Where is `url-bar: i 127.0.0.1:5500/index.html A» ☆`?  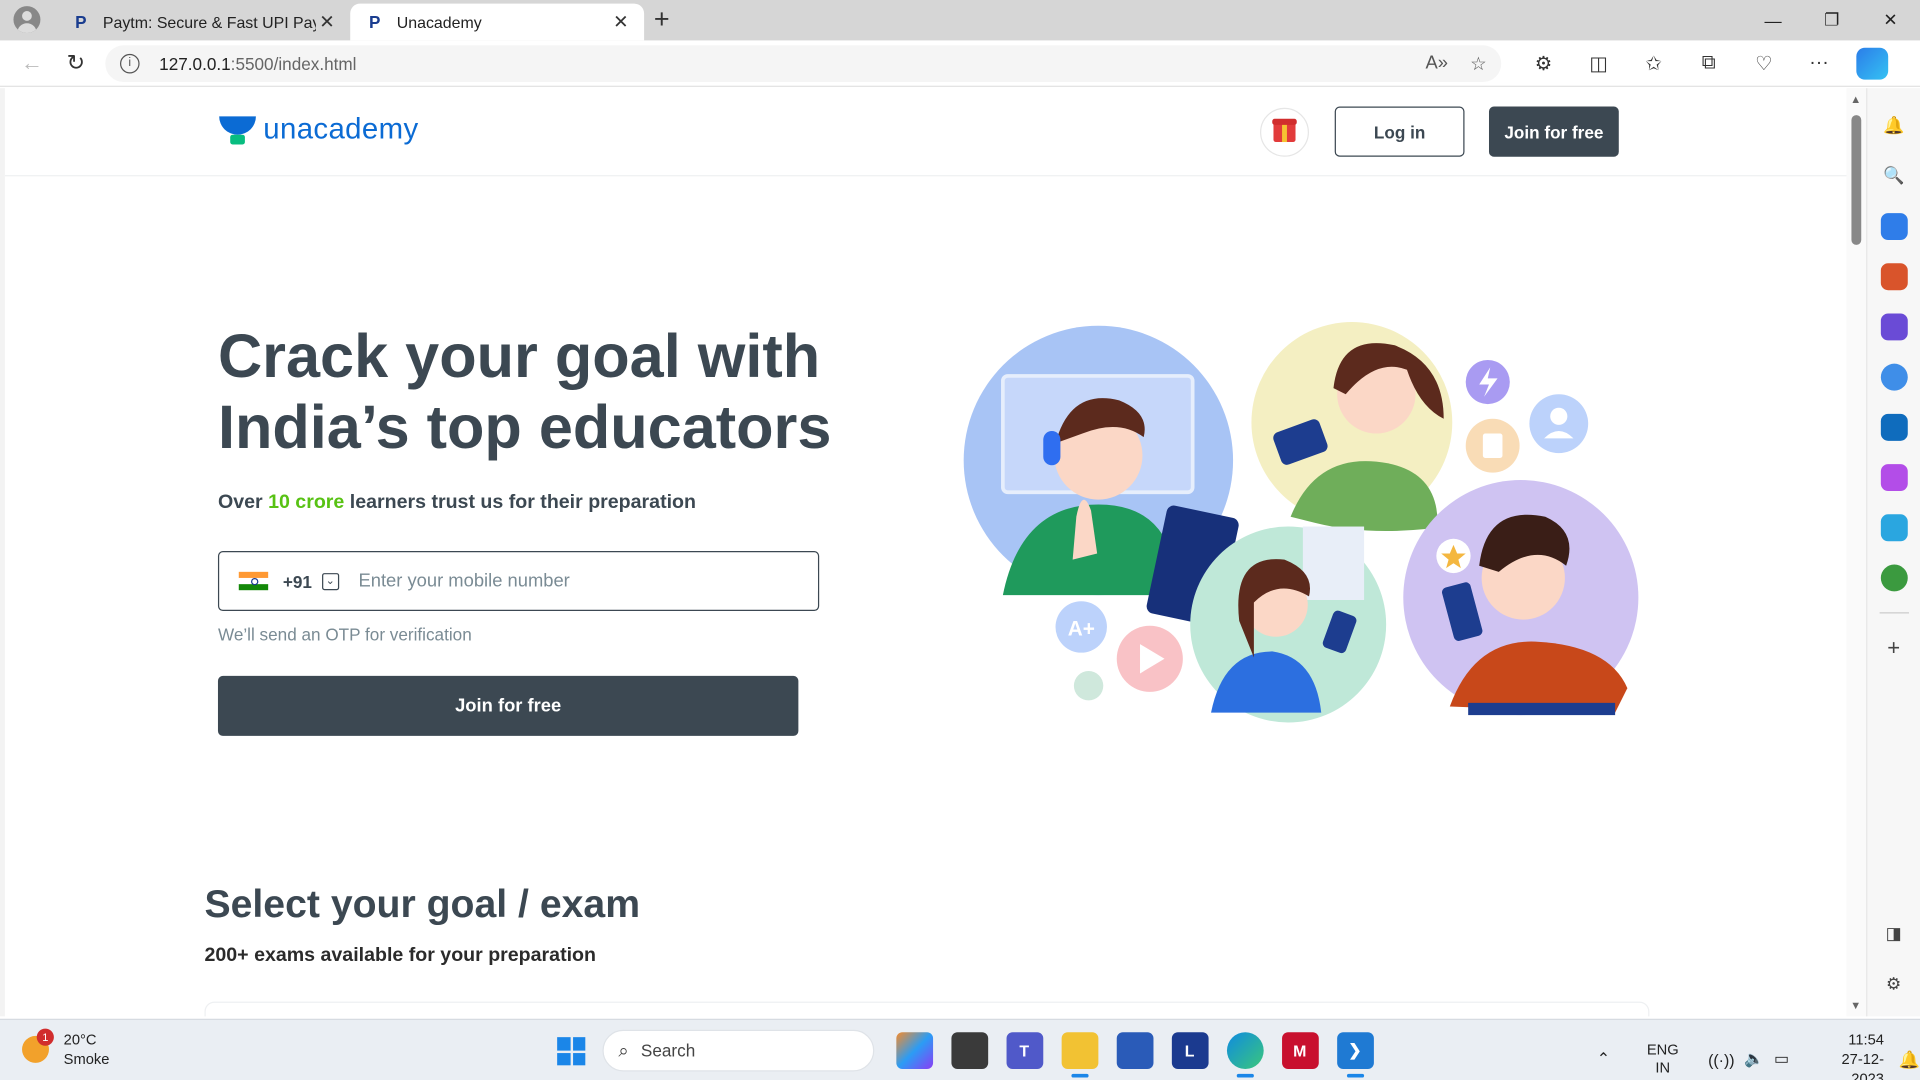 url-bar: i 127.0.0.1:5500/index.html A» ☆ is located at coordinates (803, 63).